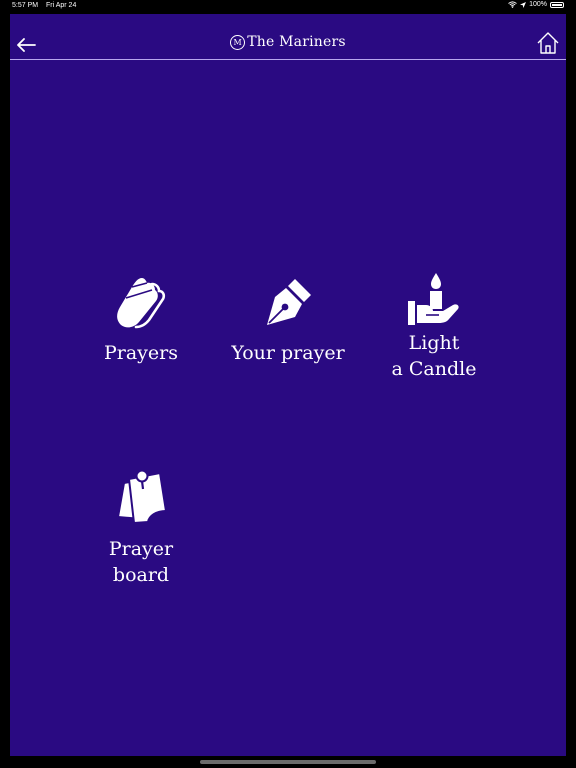 The image size is (576, 768). I want to click on prayer-board-tile: Prayer board, so click(141, 528).